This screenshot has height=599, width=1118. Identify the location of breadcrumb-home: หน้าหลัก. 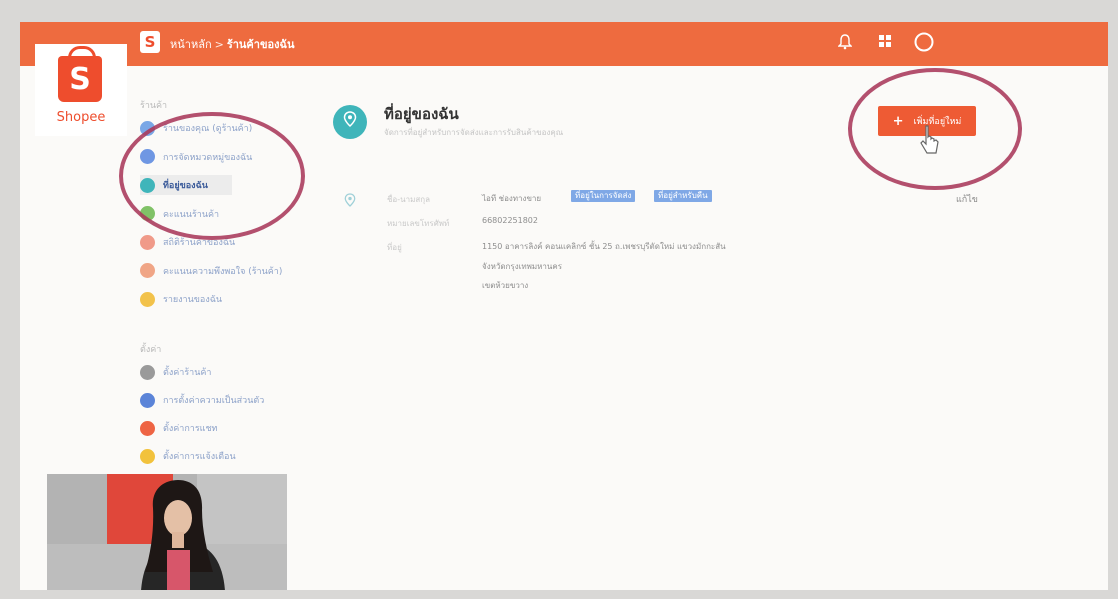
(191, 44).